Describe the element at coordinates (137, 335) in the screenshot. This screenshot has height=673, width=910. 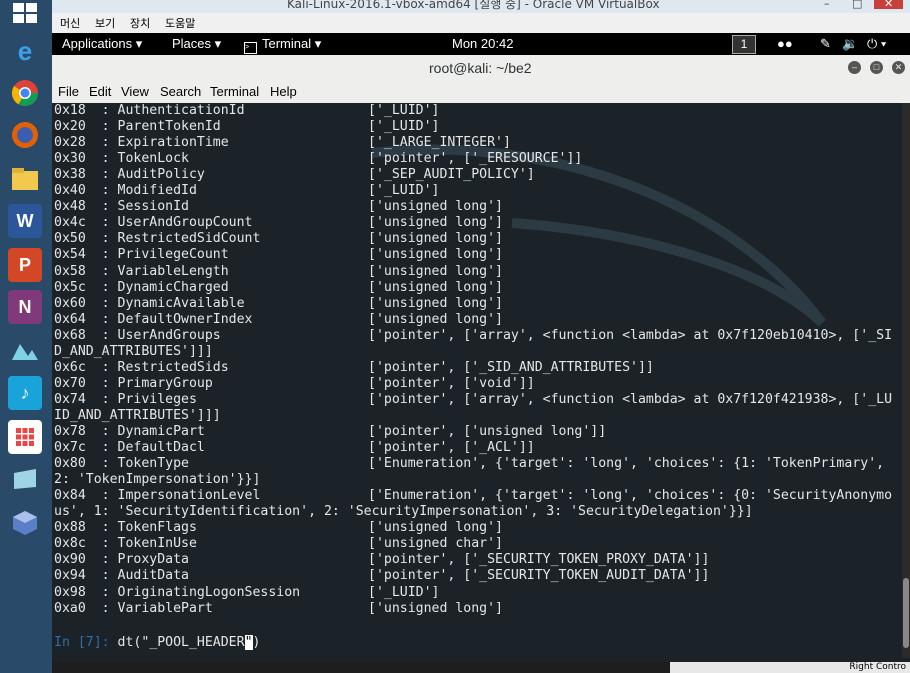
I see `field-offset-name: 0x68 : UserAndGroups` at that location.